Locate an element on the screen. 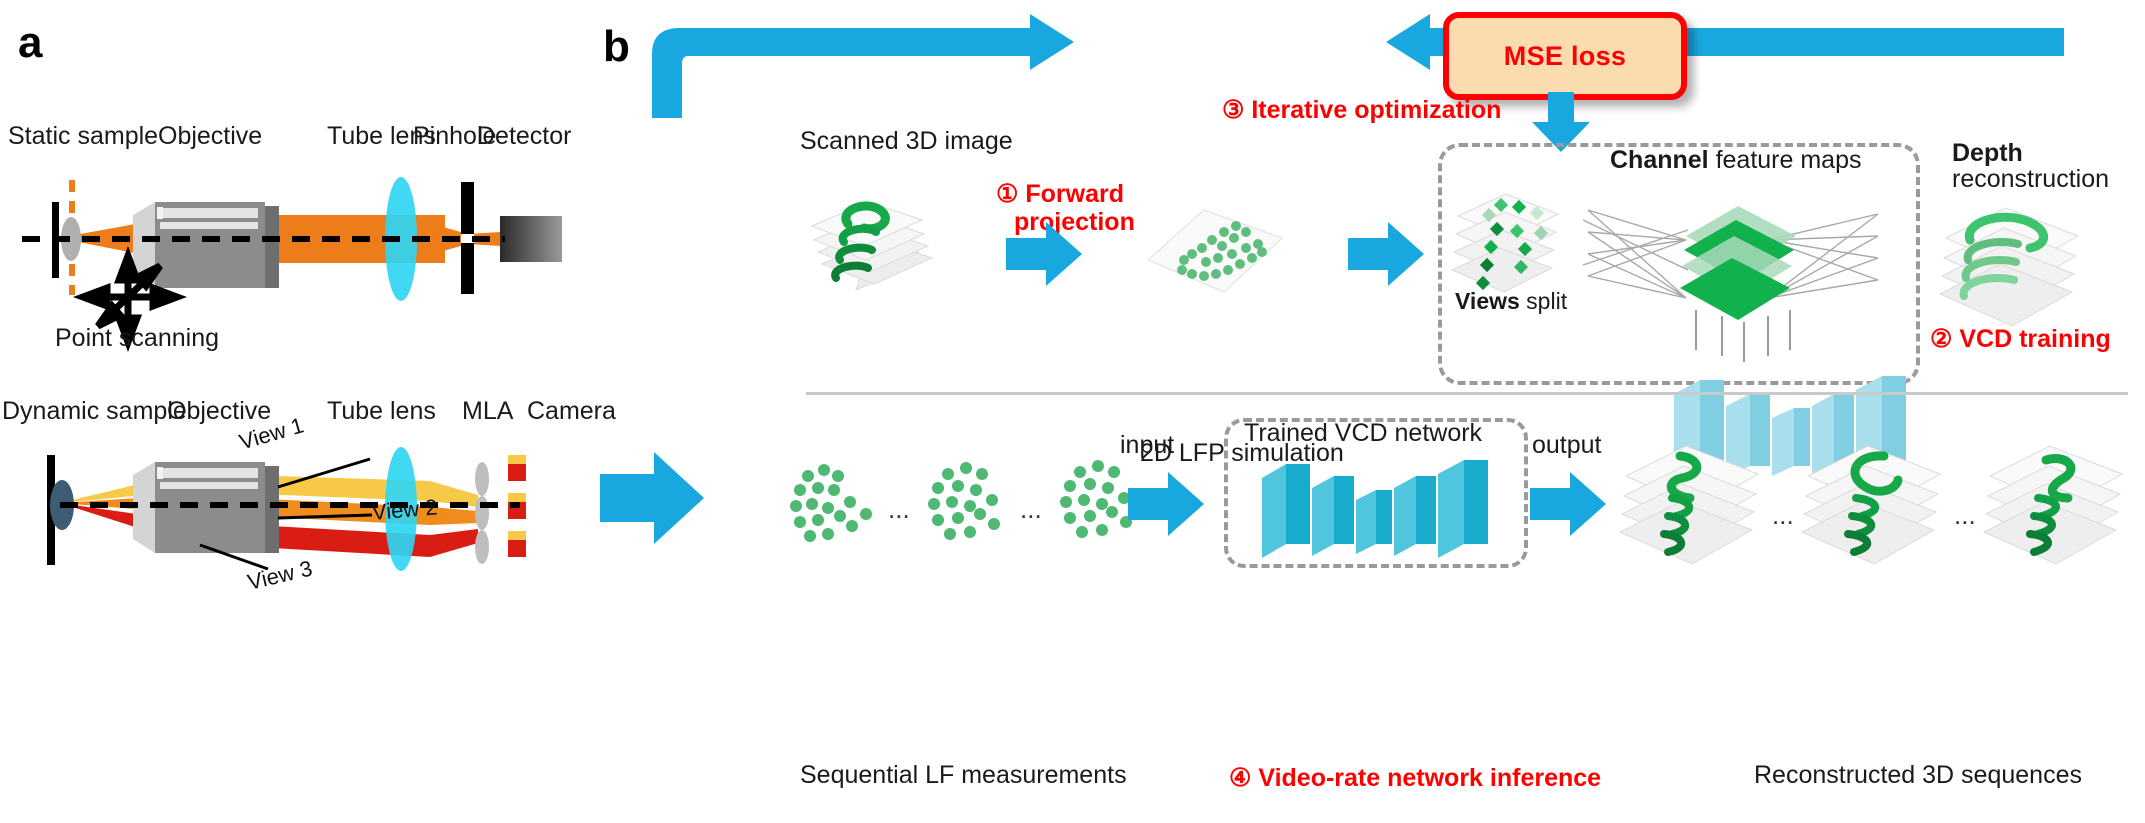 The image size is (2145, 823). objective-marker-bottom is located at coordinates (160, 473).